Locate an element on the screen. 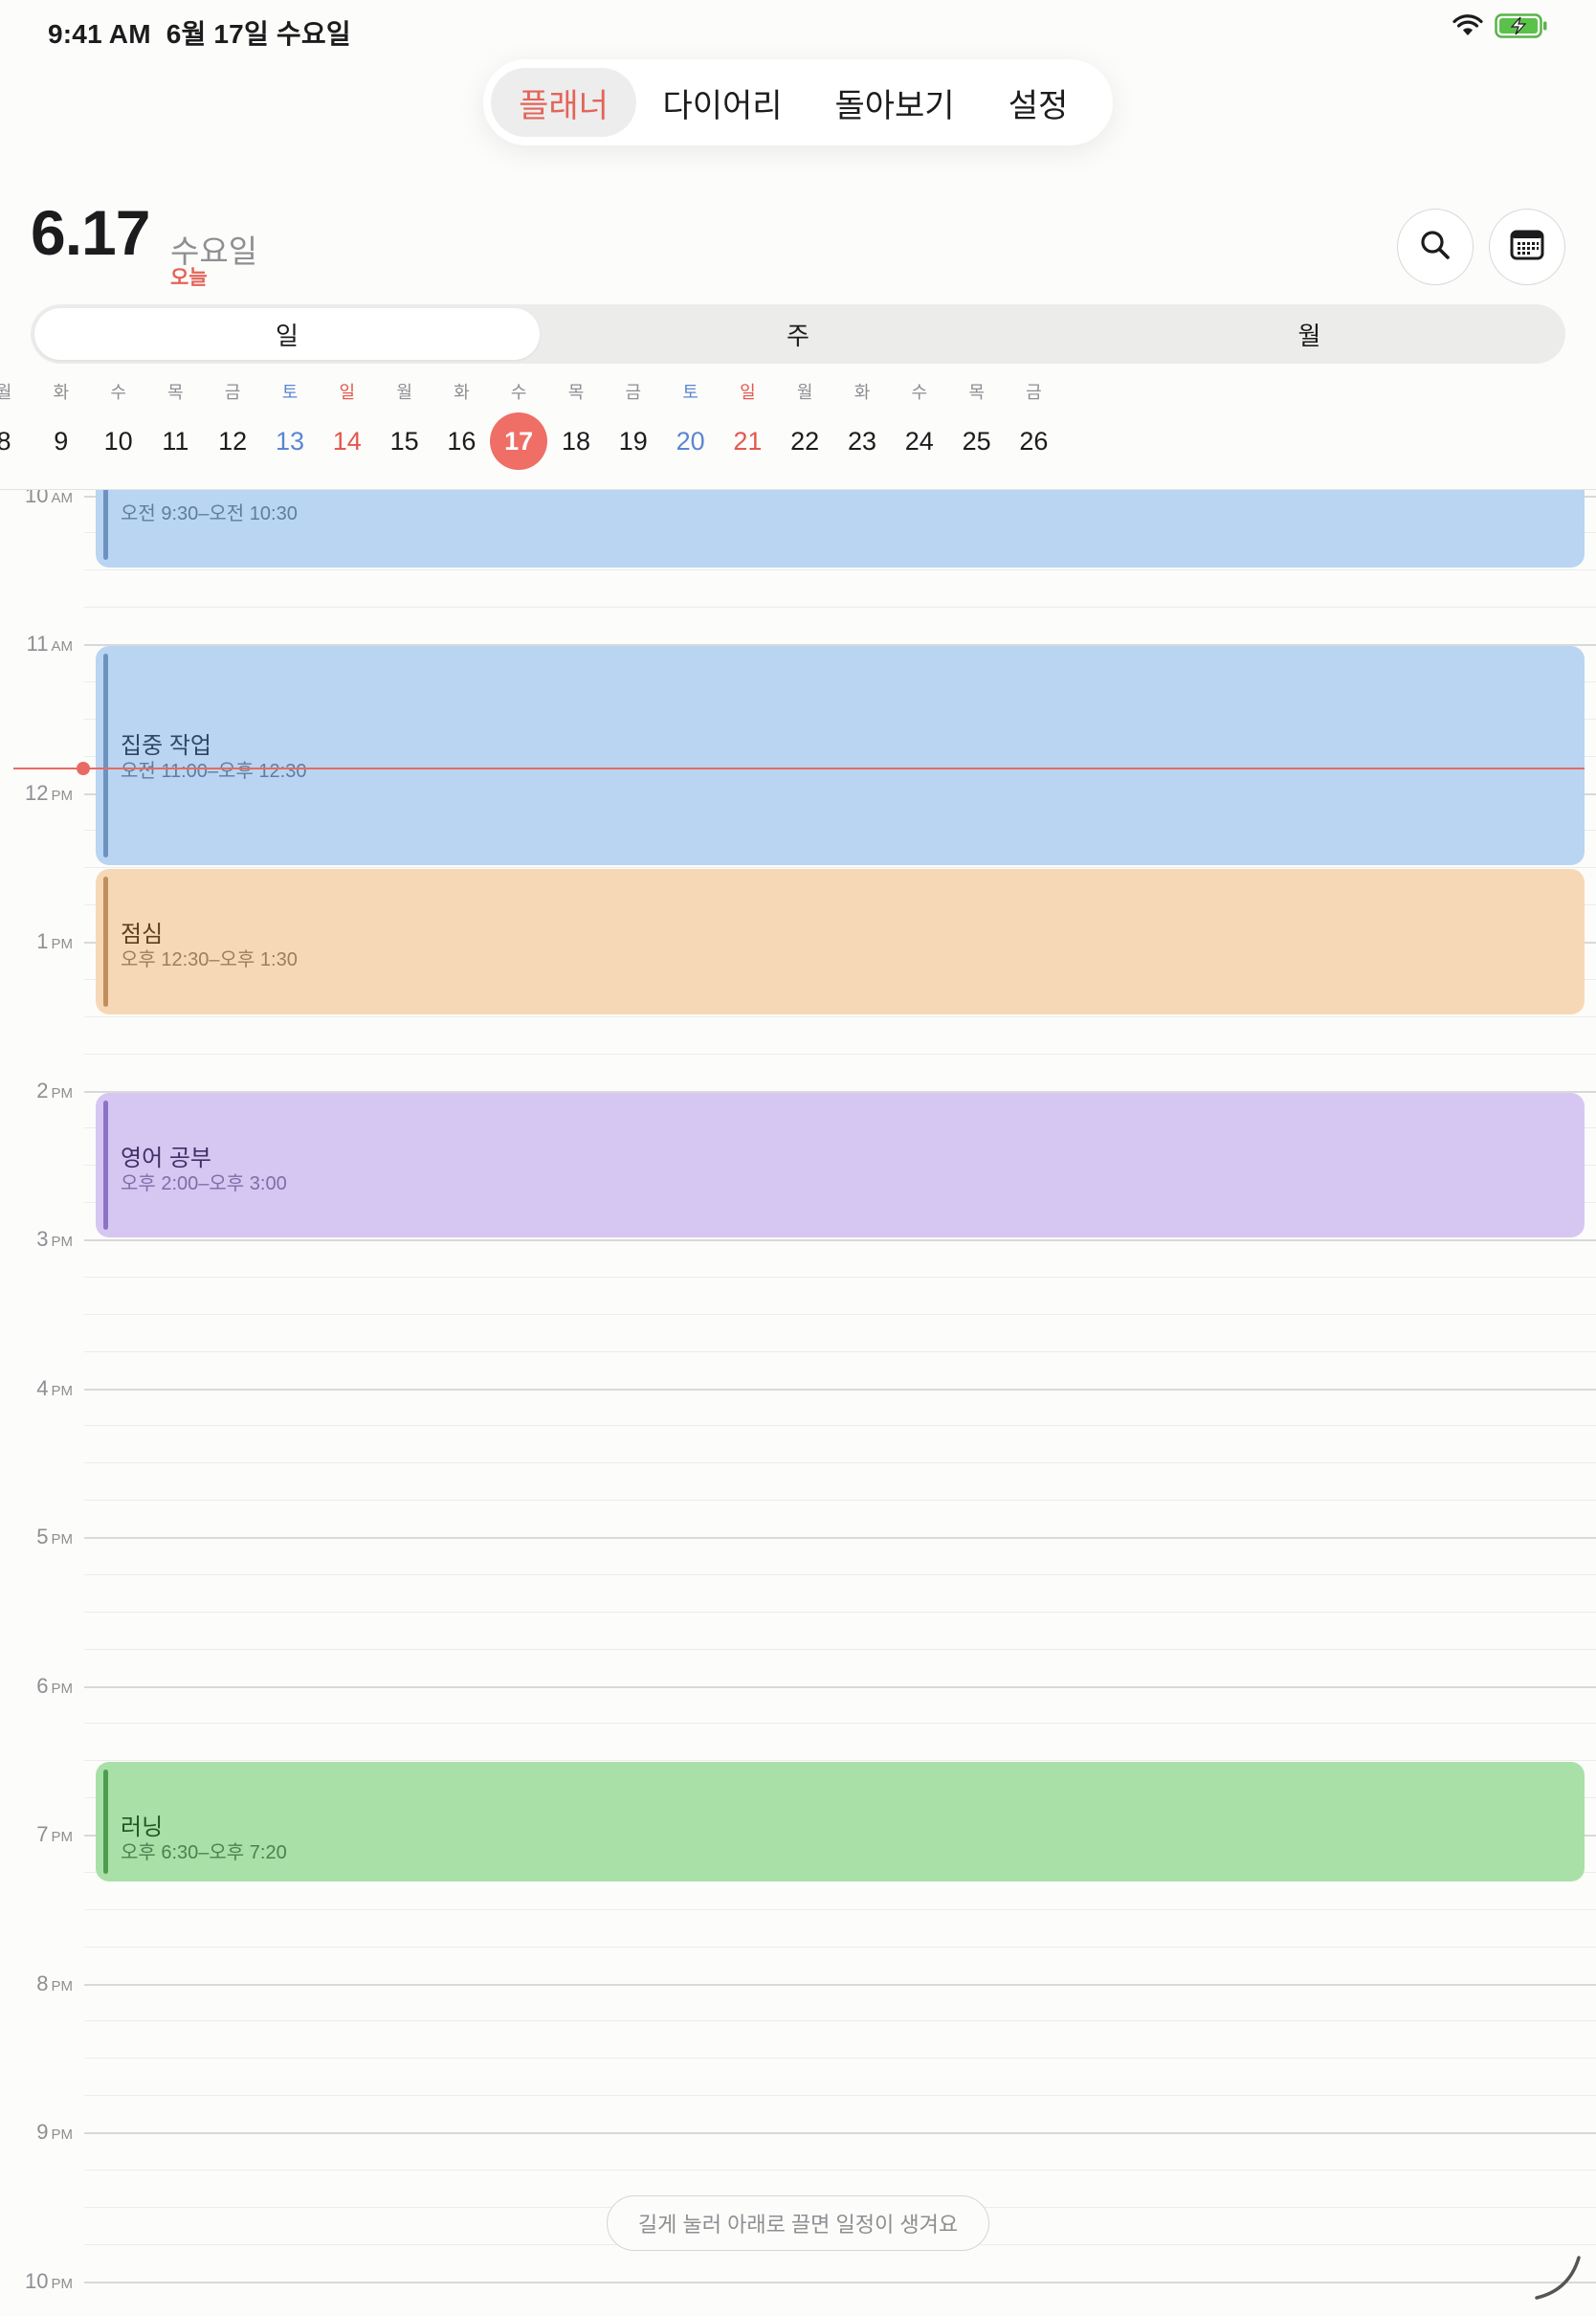 The height and width of the screenshot is (2316, 1596). day-number: 16 is located at coordinates (462, 441).